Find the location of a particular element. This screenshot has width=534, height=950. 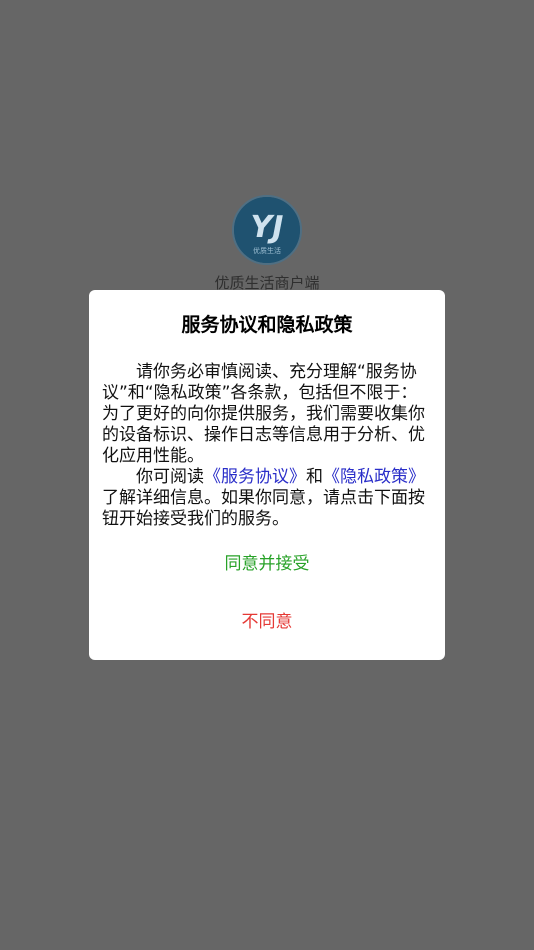

paragraph-2-suffix: 了解详细信息。如果你同意，请点击下面按钮开始接受我们的服务。 is located at coordinates (263, 508).